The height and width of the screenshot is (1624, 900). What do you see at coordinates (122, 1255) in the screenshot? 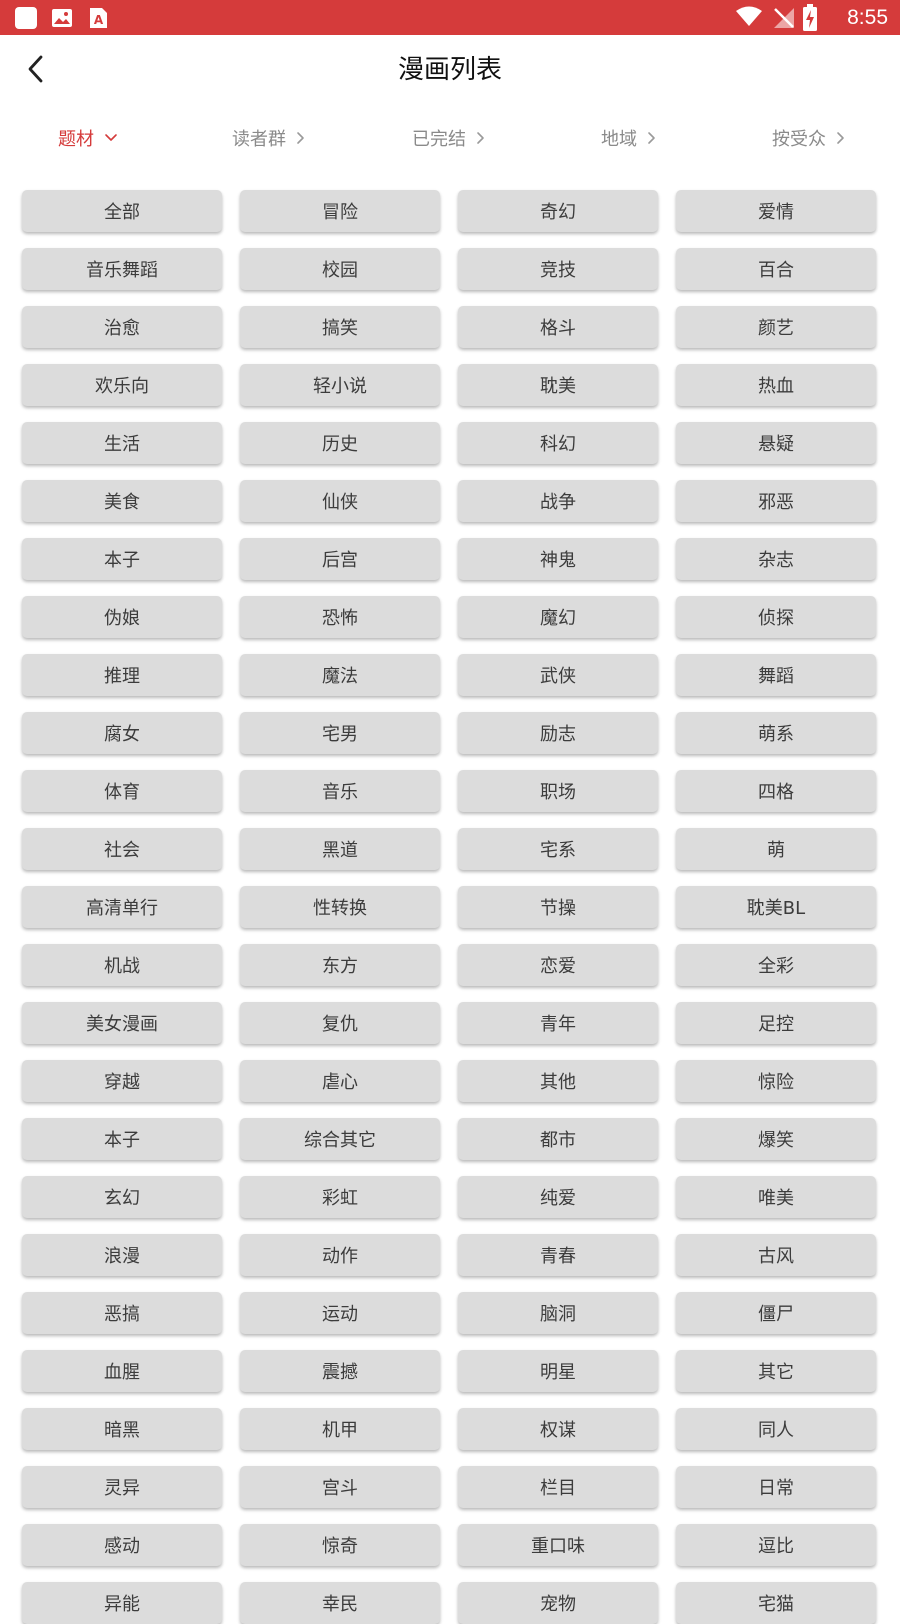
I see `genre-tag-button: 浪漫` at bounding box center [122, 1255].